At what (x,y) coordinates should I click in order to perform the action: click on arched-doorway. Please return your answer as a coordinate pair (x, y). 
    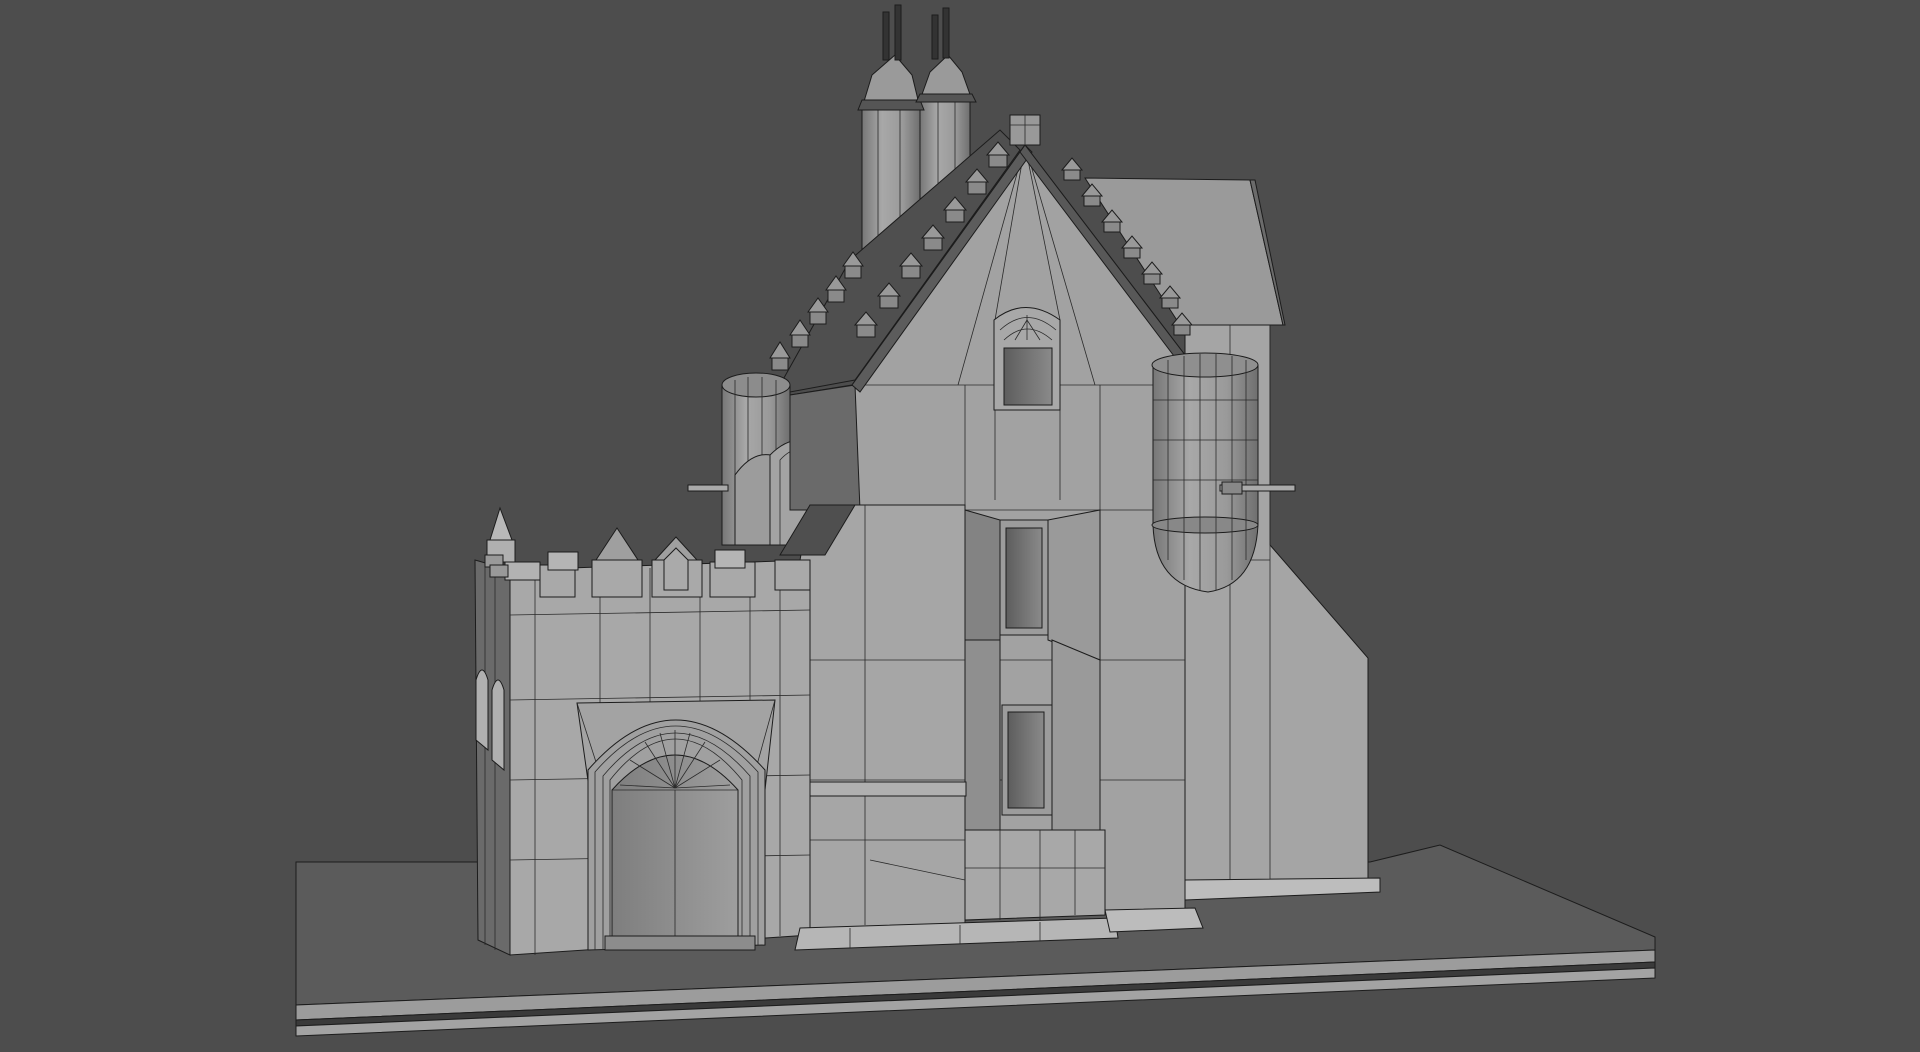
    Looking at the image, I should click on (676, 825).